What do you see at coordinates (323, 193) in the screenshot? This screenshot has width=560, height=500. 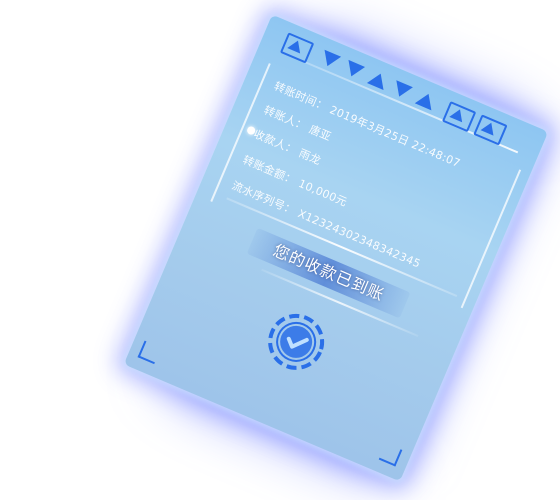 I see `row-value: 10,000元` at bounding box center [323, 193].